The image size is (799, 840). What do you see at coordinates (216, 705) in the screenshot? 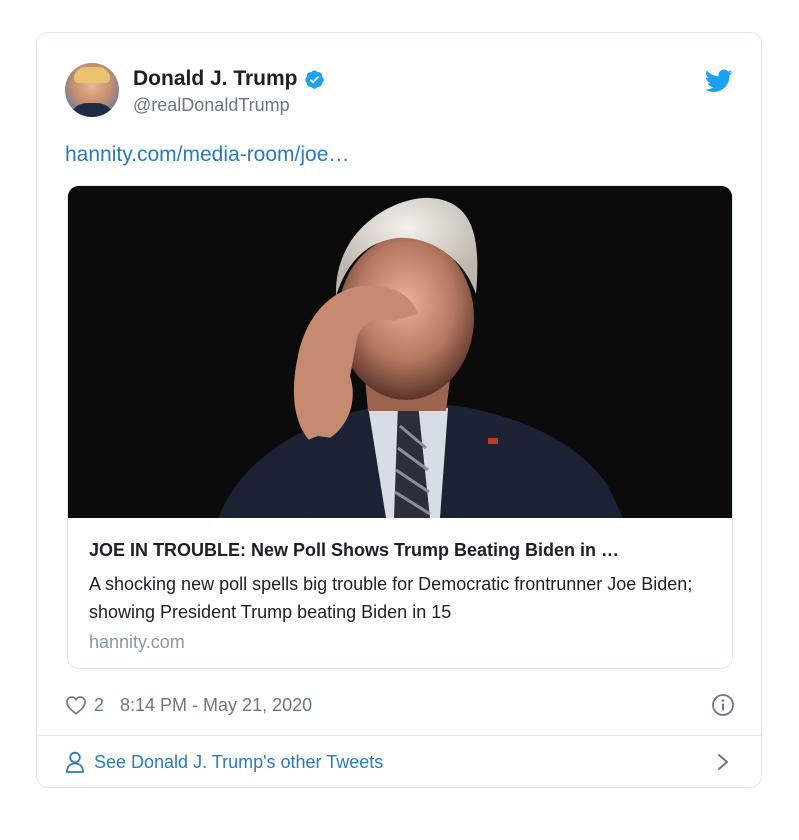
I see `tweet-timestamp: 8:14 PM - May 21, 2020` at bounding box center [216, 705].